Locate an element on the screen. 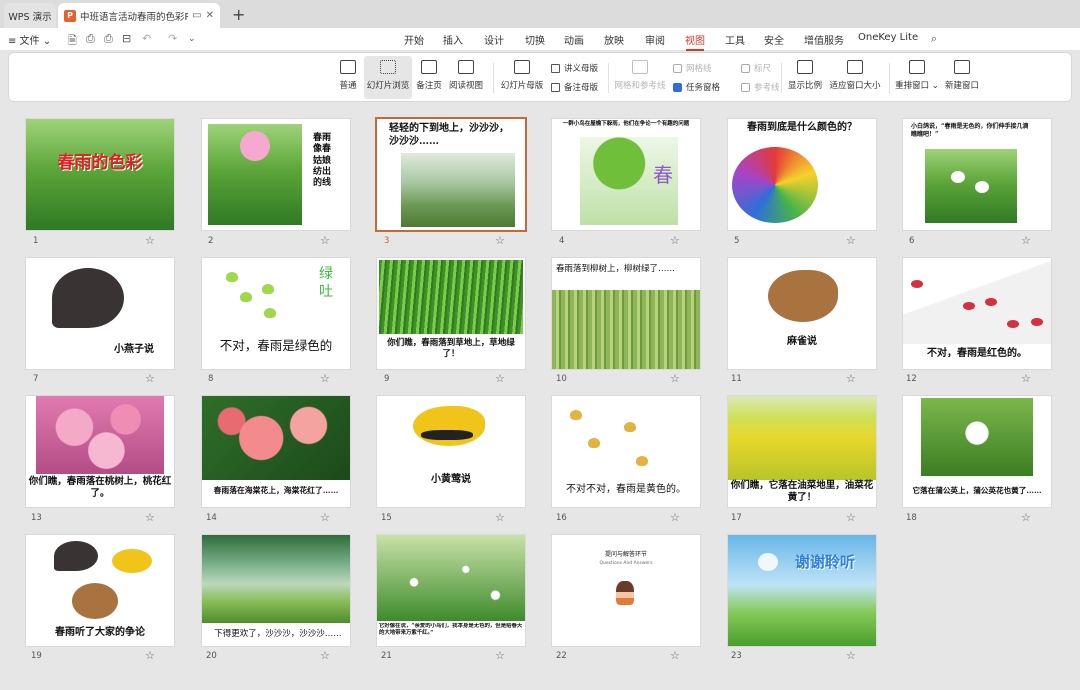 The image size is (1080, 690). arrange-windows-button: 重排窗口 ⌄ is located at coordinates (917, 77).